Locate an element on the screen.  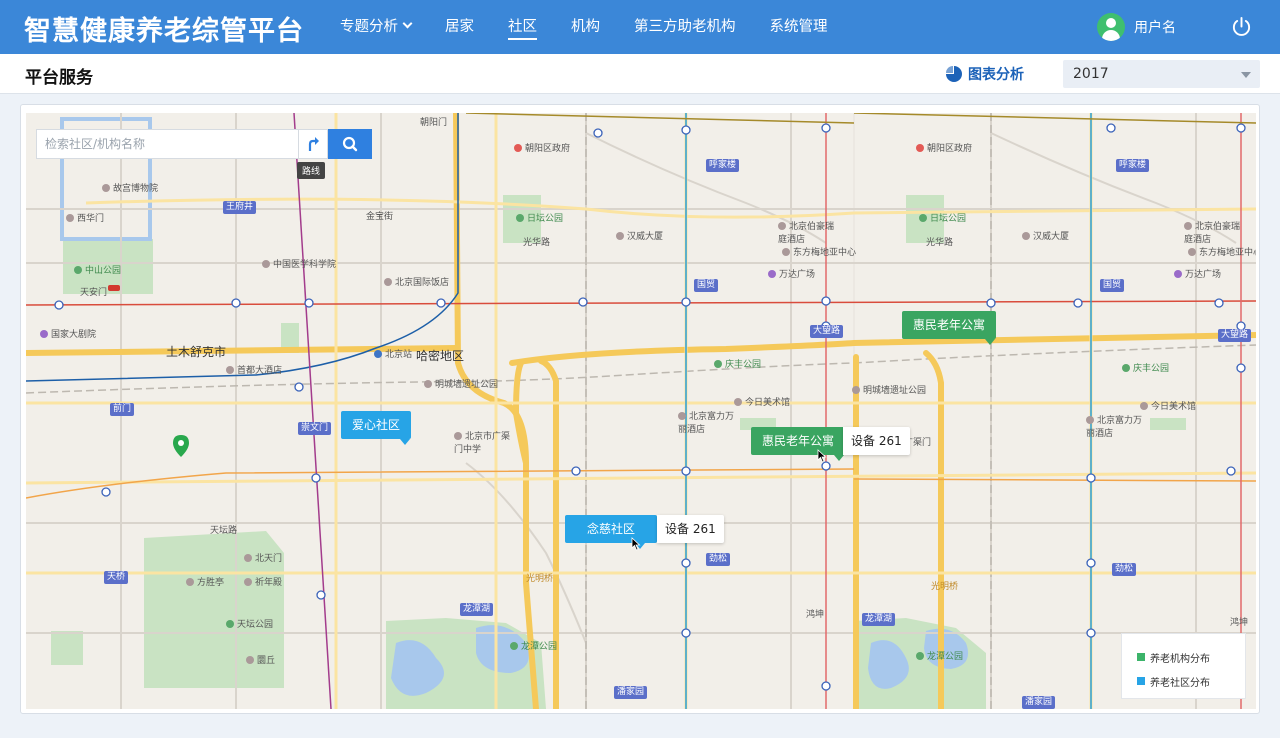
map-label: 土木舒克市 is located at coordinates (196, 352).